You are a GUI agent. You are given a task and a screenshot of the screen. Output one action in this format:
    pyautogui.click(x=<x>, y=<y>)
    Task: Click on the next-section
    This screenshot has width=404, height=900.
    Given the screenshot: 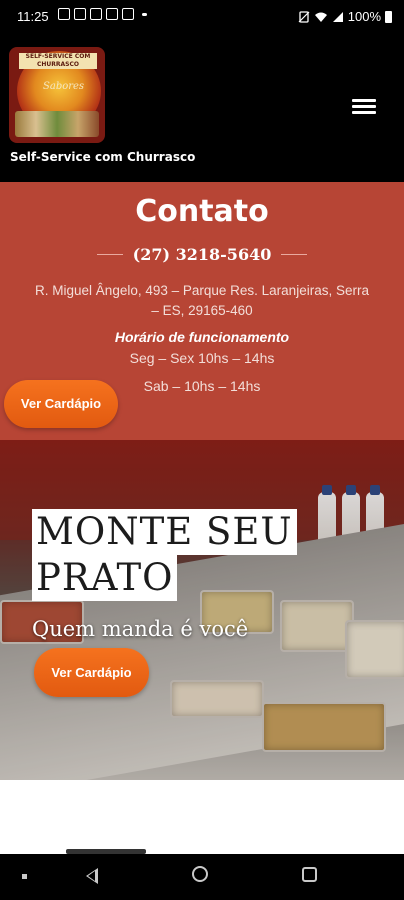 What is the action you would take?
    pyautogui.click(x=202, y=817)
    